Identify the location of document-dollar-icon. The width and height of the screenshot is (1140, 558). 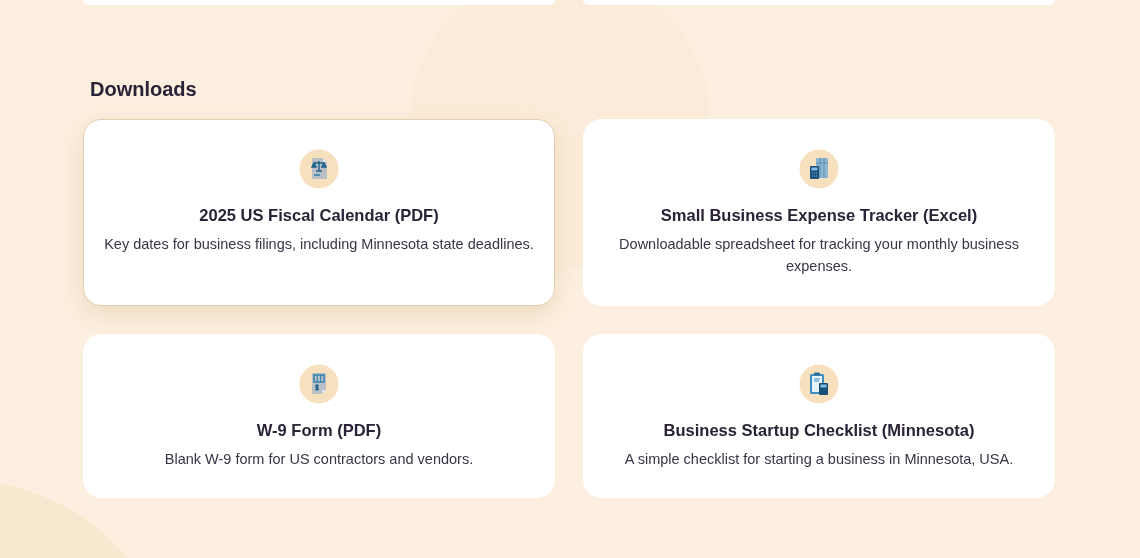
(319, 384).